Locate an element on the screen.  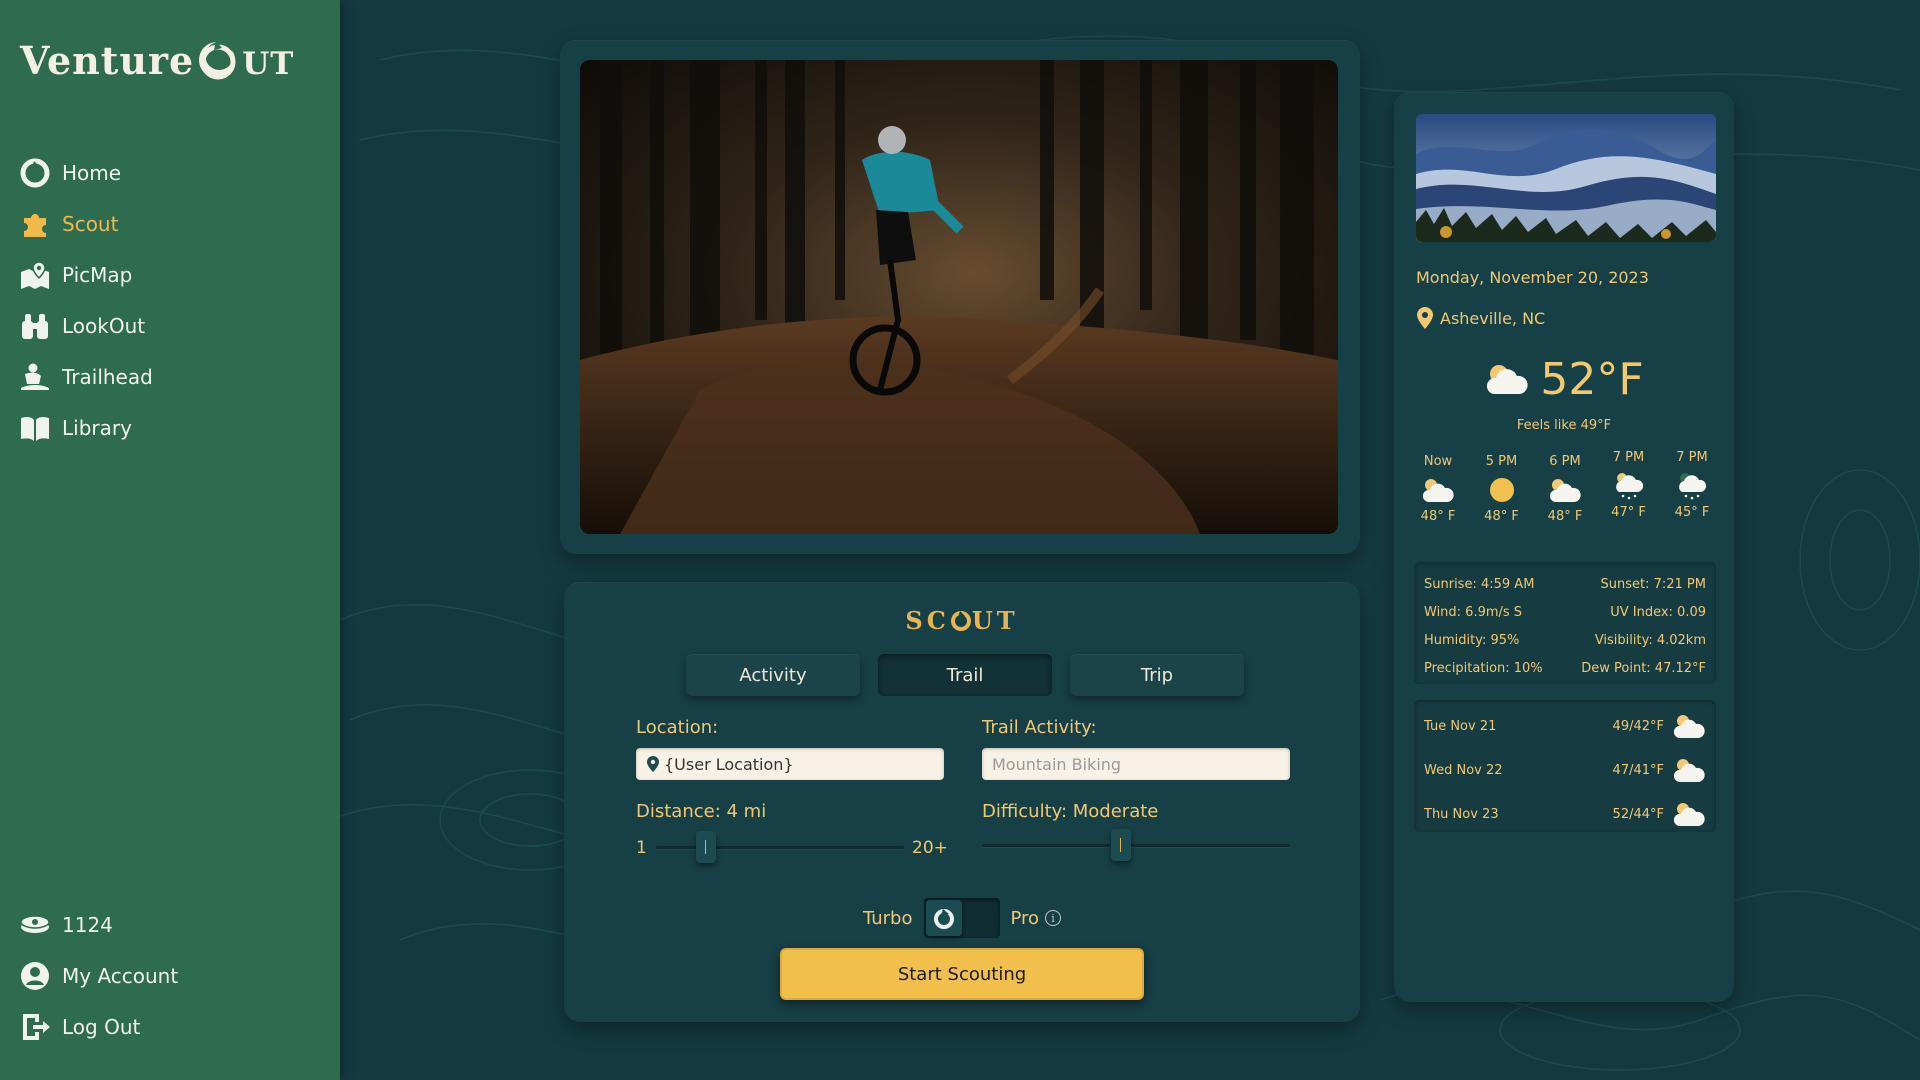
turbo-label: Turbo is located at coordinates (887, 918).